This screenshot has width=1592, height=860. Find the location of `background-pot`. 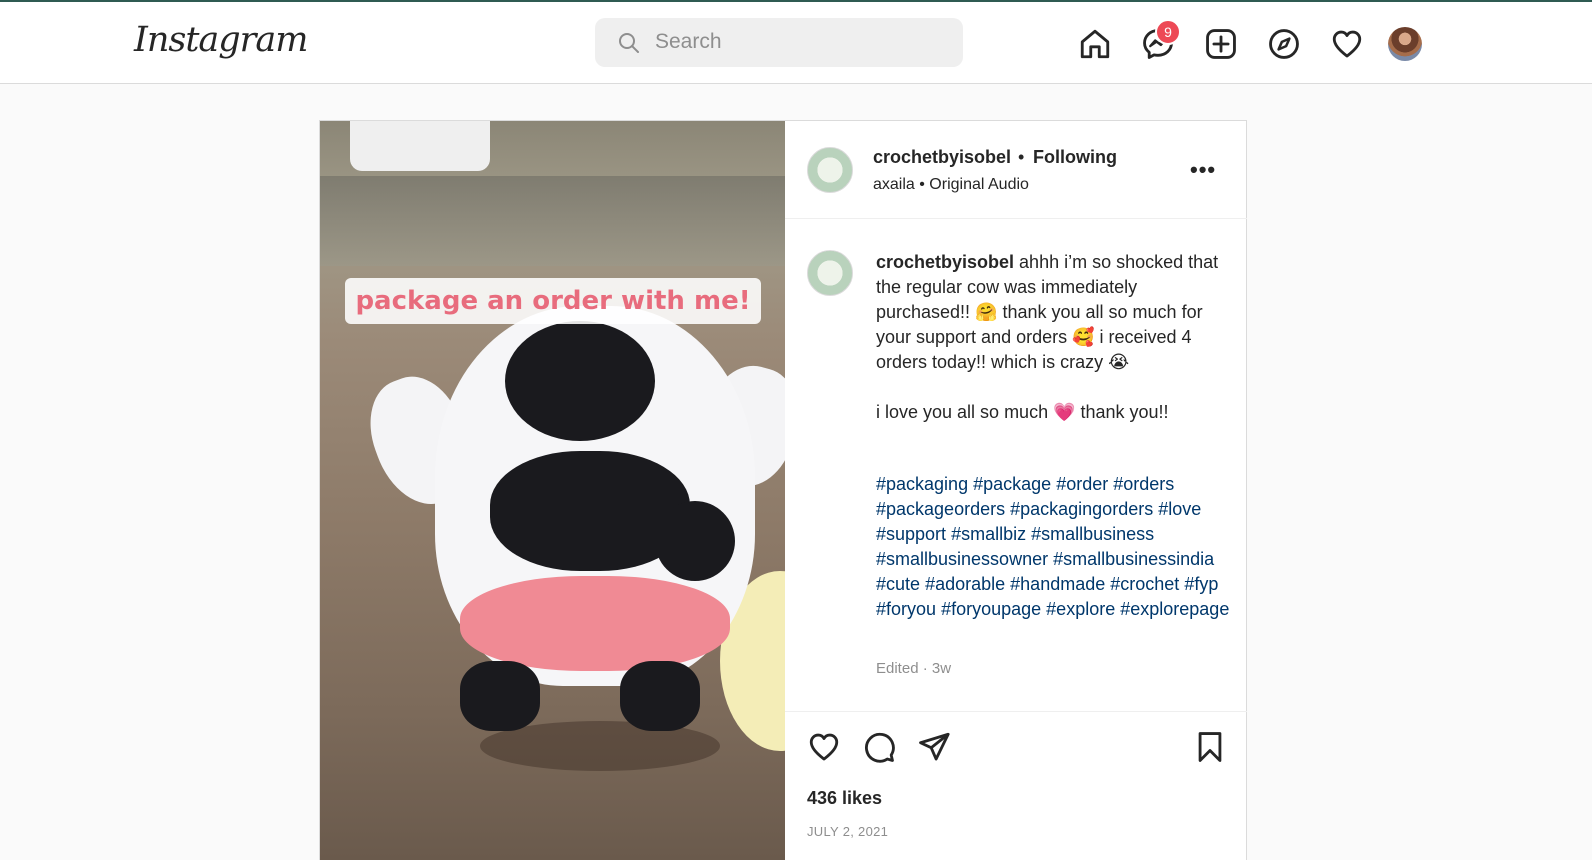

background-pot is located at coordinates (420, 146).